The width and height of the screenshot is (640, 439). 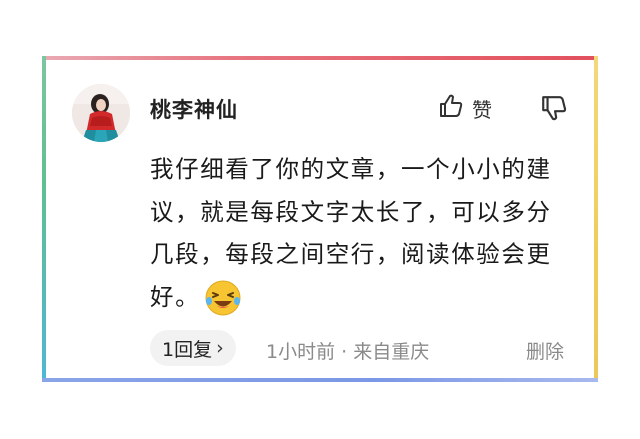 What do you see at coordinates (465, 108) in the screenshot?
I see `like-button: 赞` at bounding box center [465, 108].